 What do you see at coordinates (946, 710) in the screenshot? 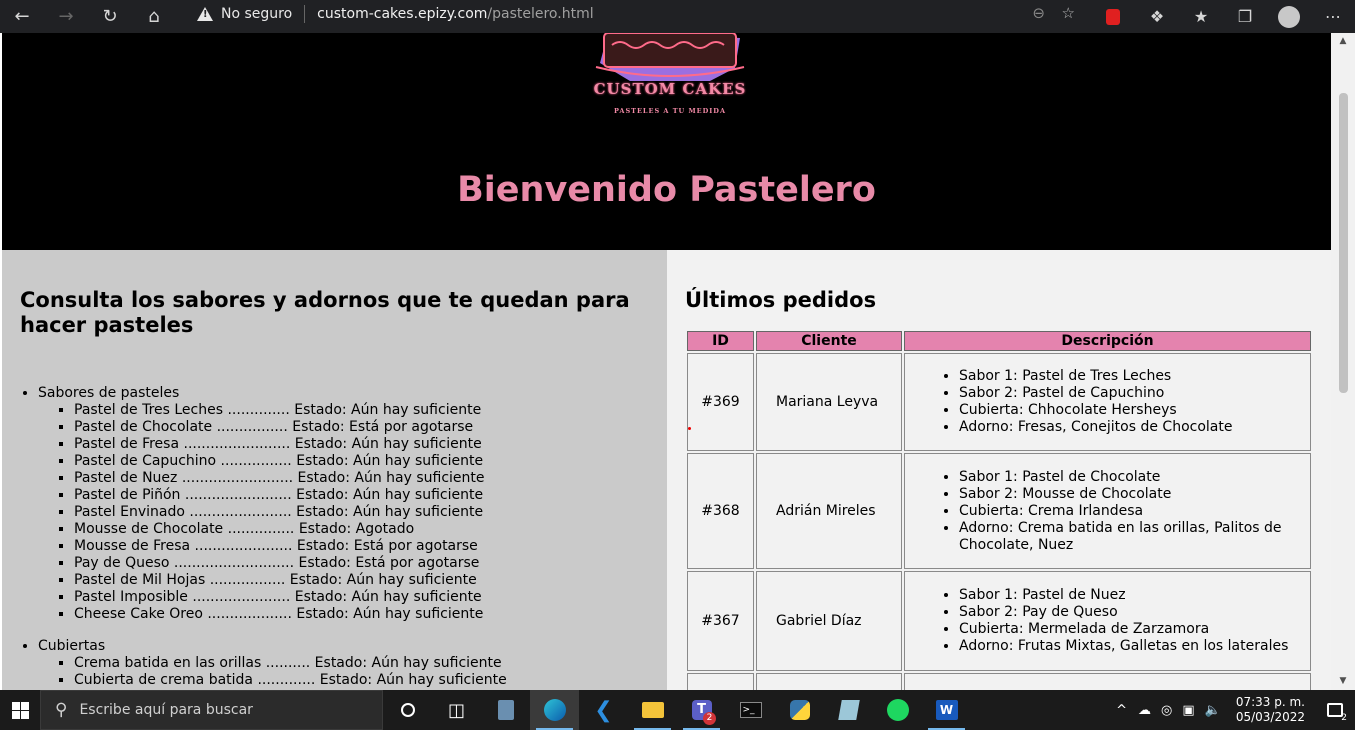
I see `word-icon: W` at bounding box center [946, 710].